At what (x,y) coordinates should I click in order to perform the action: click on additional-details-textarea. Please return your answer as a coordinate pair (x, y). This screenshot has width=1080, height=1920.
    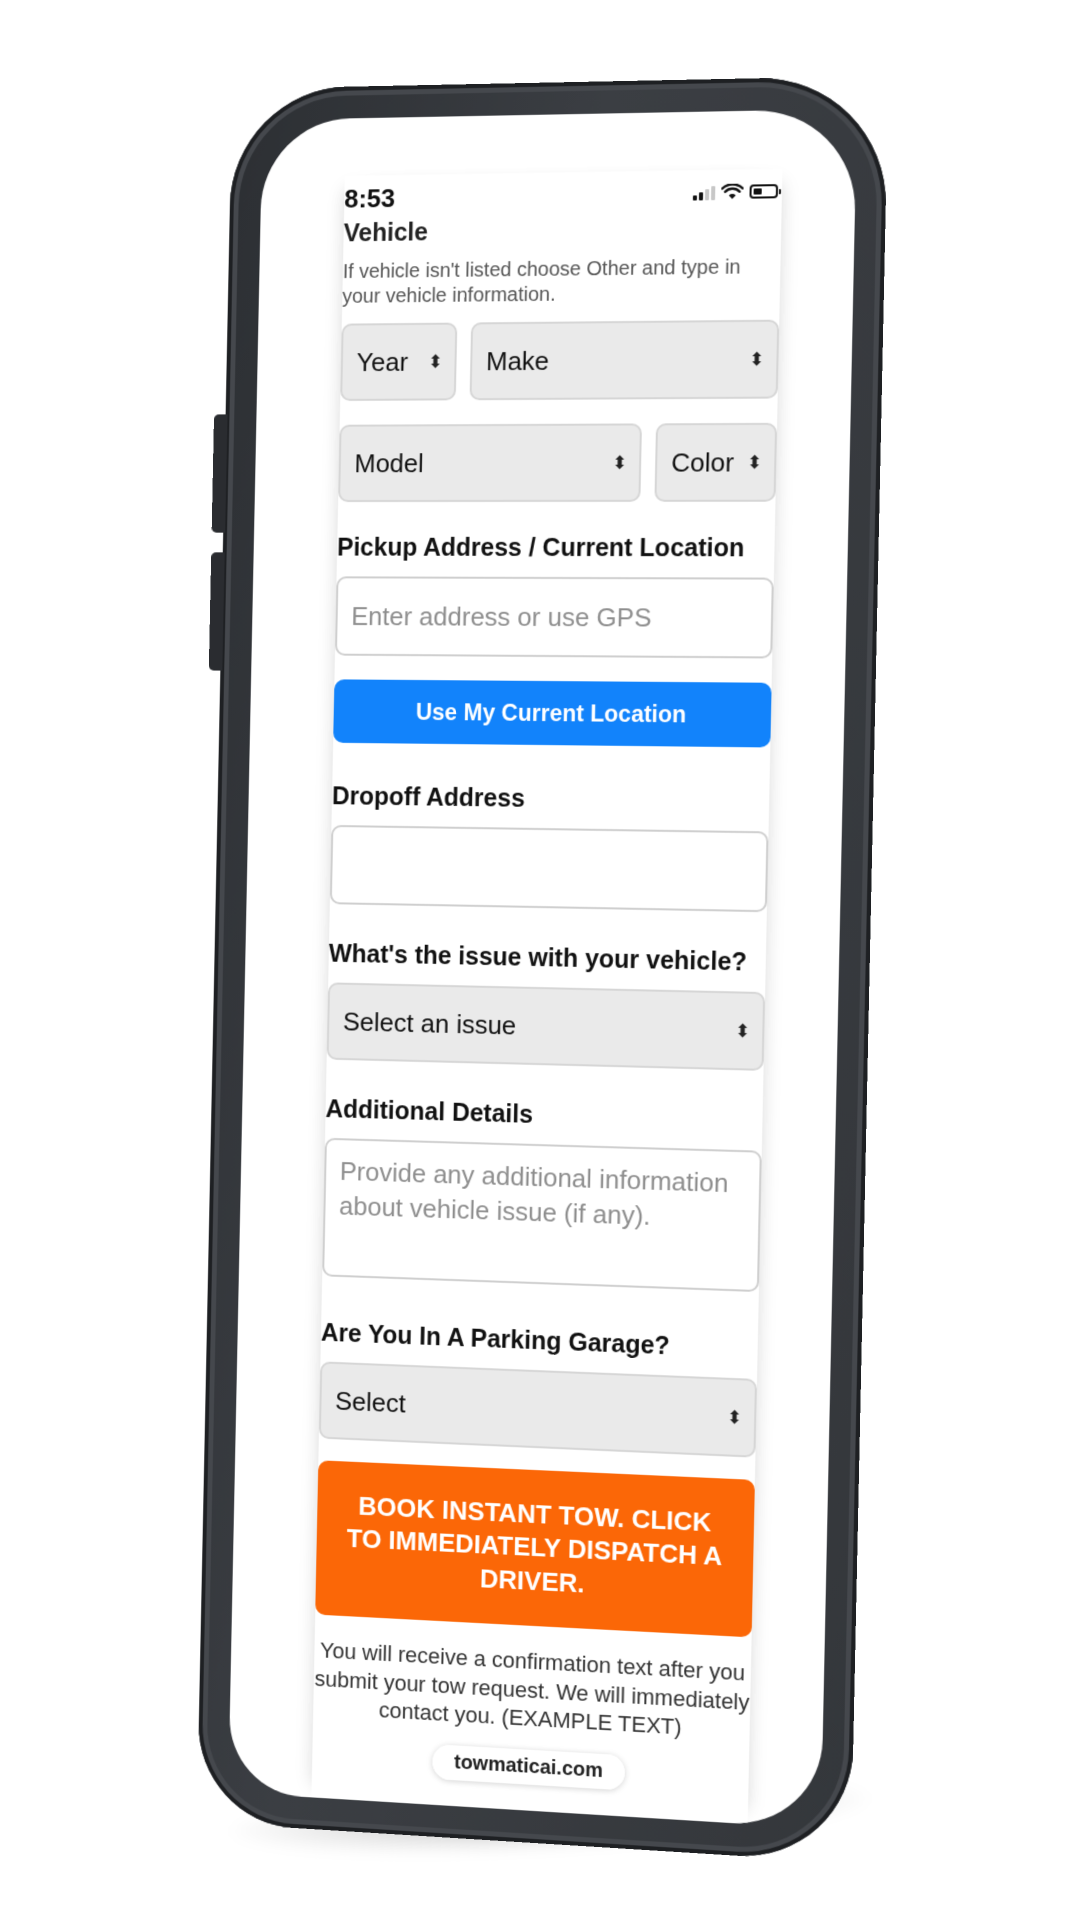
    Looking at the image, I should click on (542, 1215).